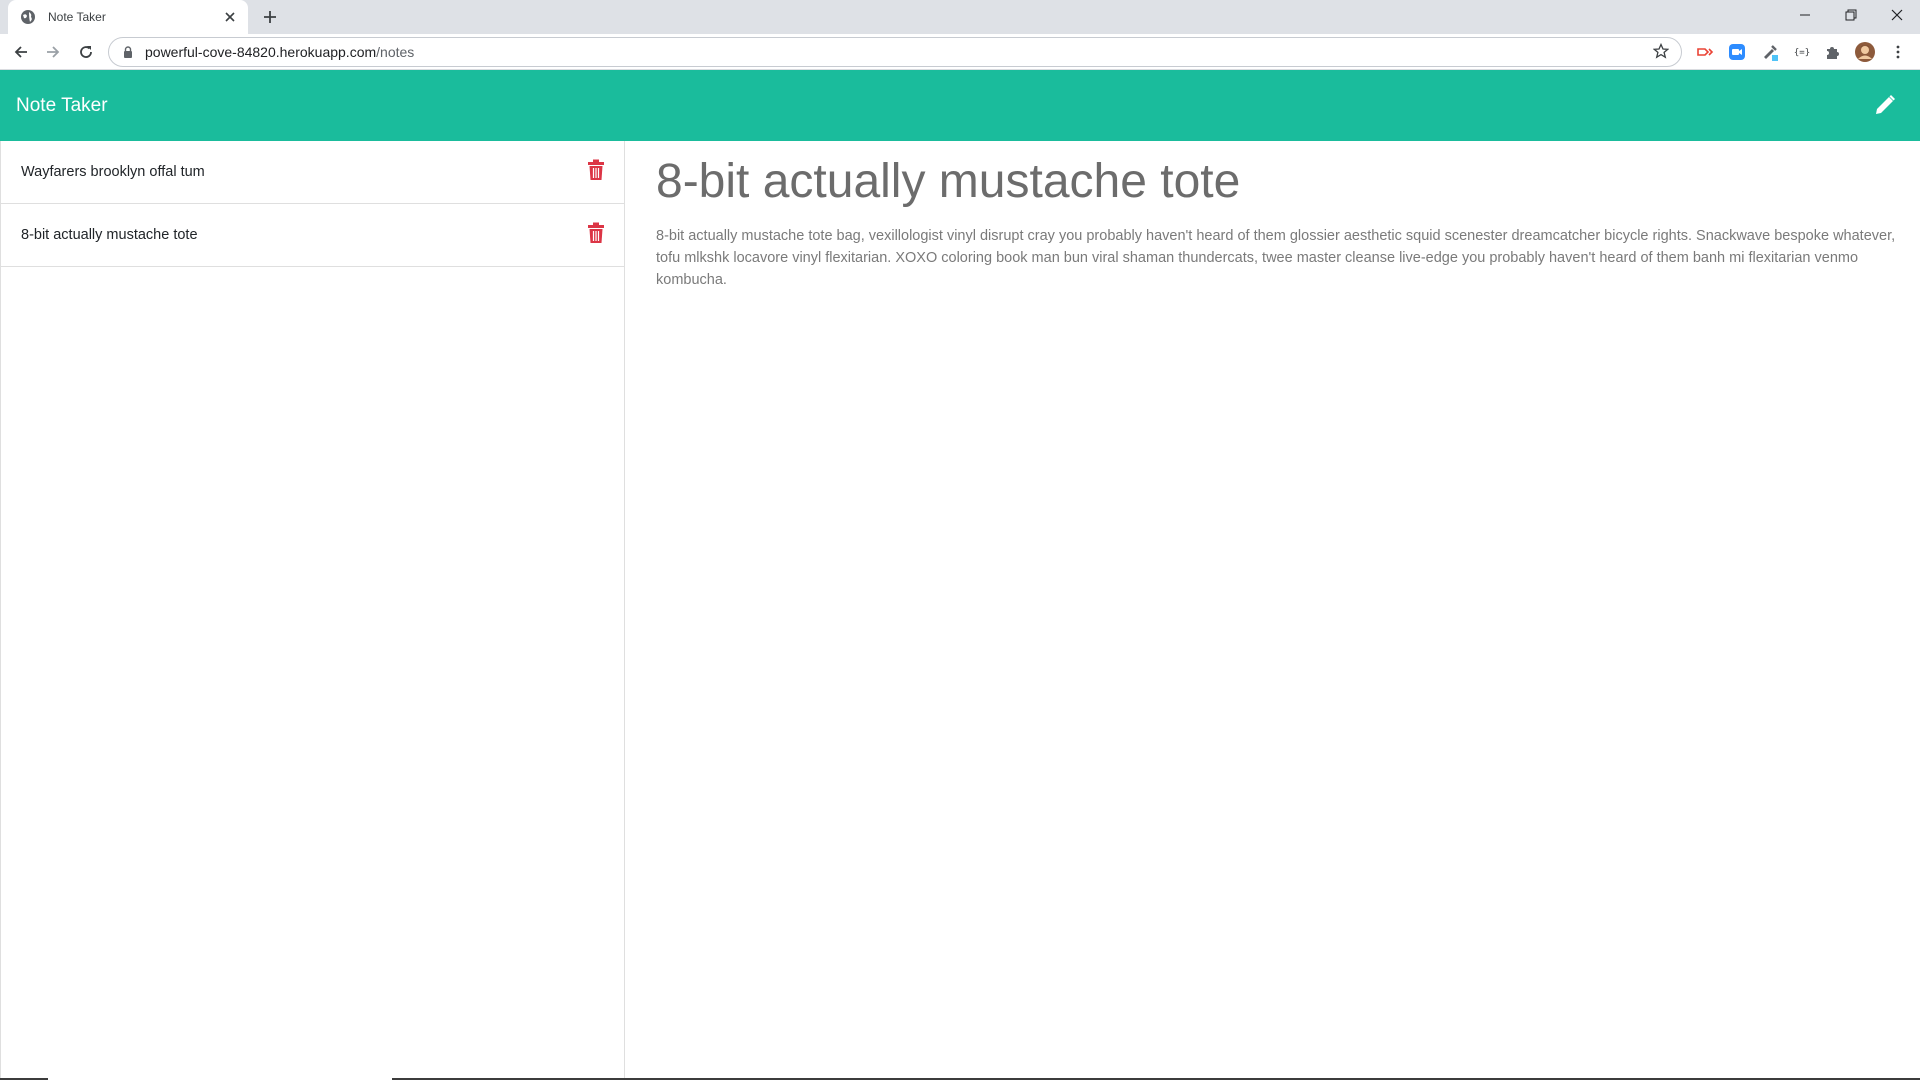 This screenshot has height=1080, width=1920. Describe the element at coordinates (1276, 182) in the screenshot. I see `note-title-field: 8-bit actually mustache tote` at that location.